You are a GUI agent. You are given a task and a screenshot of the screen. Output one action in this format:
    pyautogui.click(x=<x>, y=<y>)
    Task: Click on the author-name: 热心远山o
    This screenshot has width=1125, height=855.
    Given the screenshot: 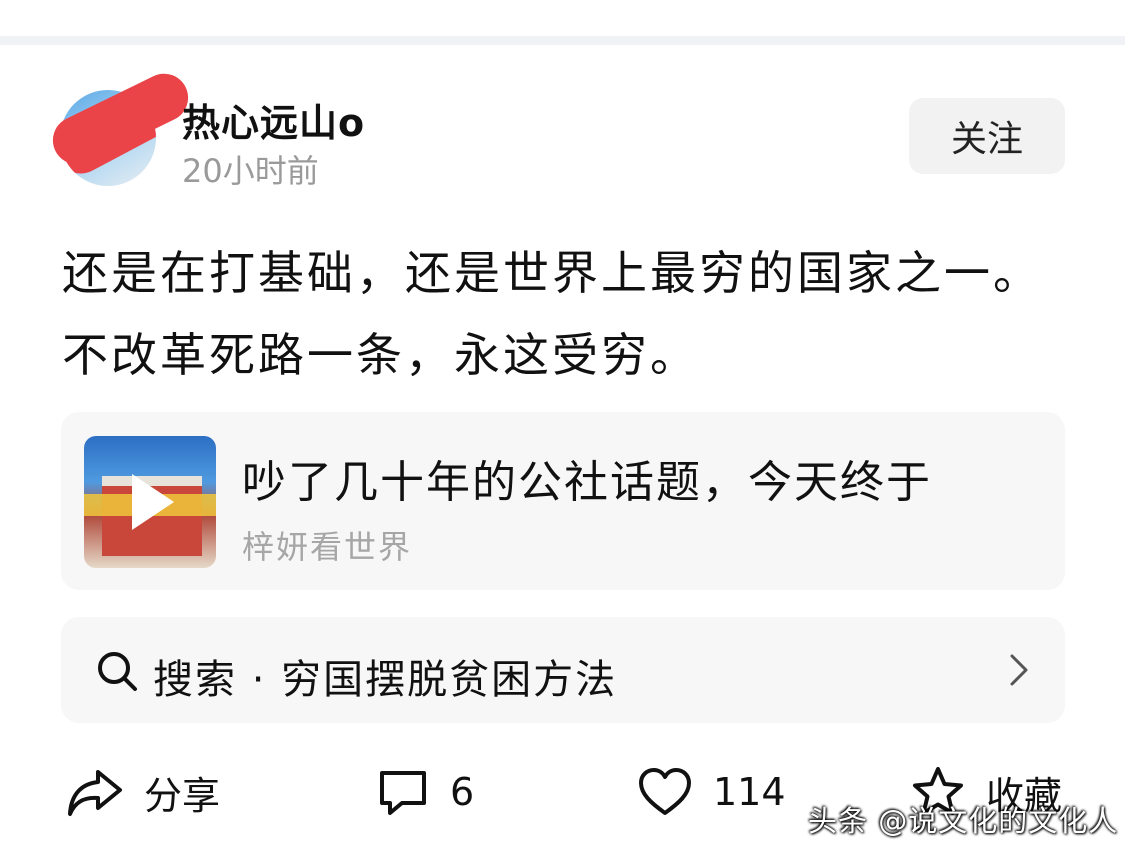 What is the action you would take?
    pyautogui.click(x=273, y=119)
    